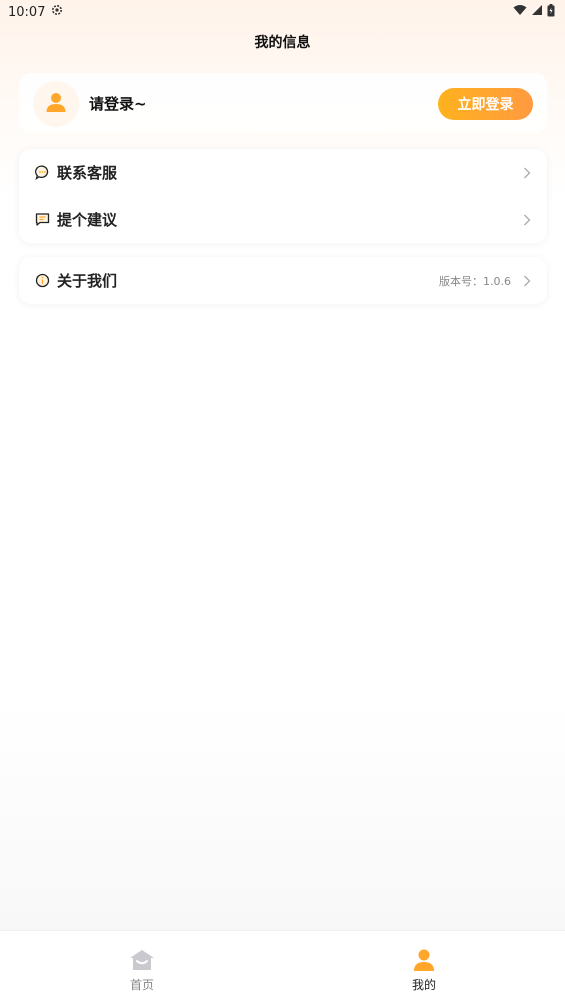 Image resolution: width=565 pixels, height=1004 pixels. What do you see at coordinates (520, 12) in the screenshot?
I see `wifi-icon` at bounding box center [520, 12].